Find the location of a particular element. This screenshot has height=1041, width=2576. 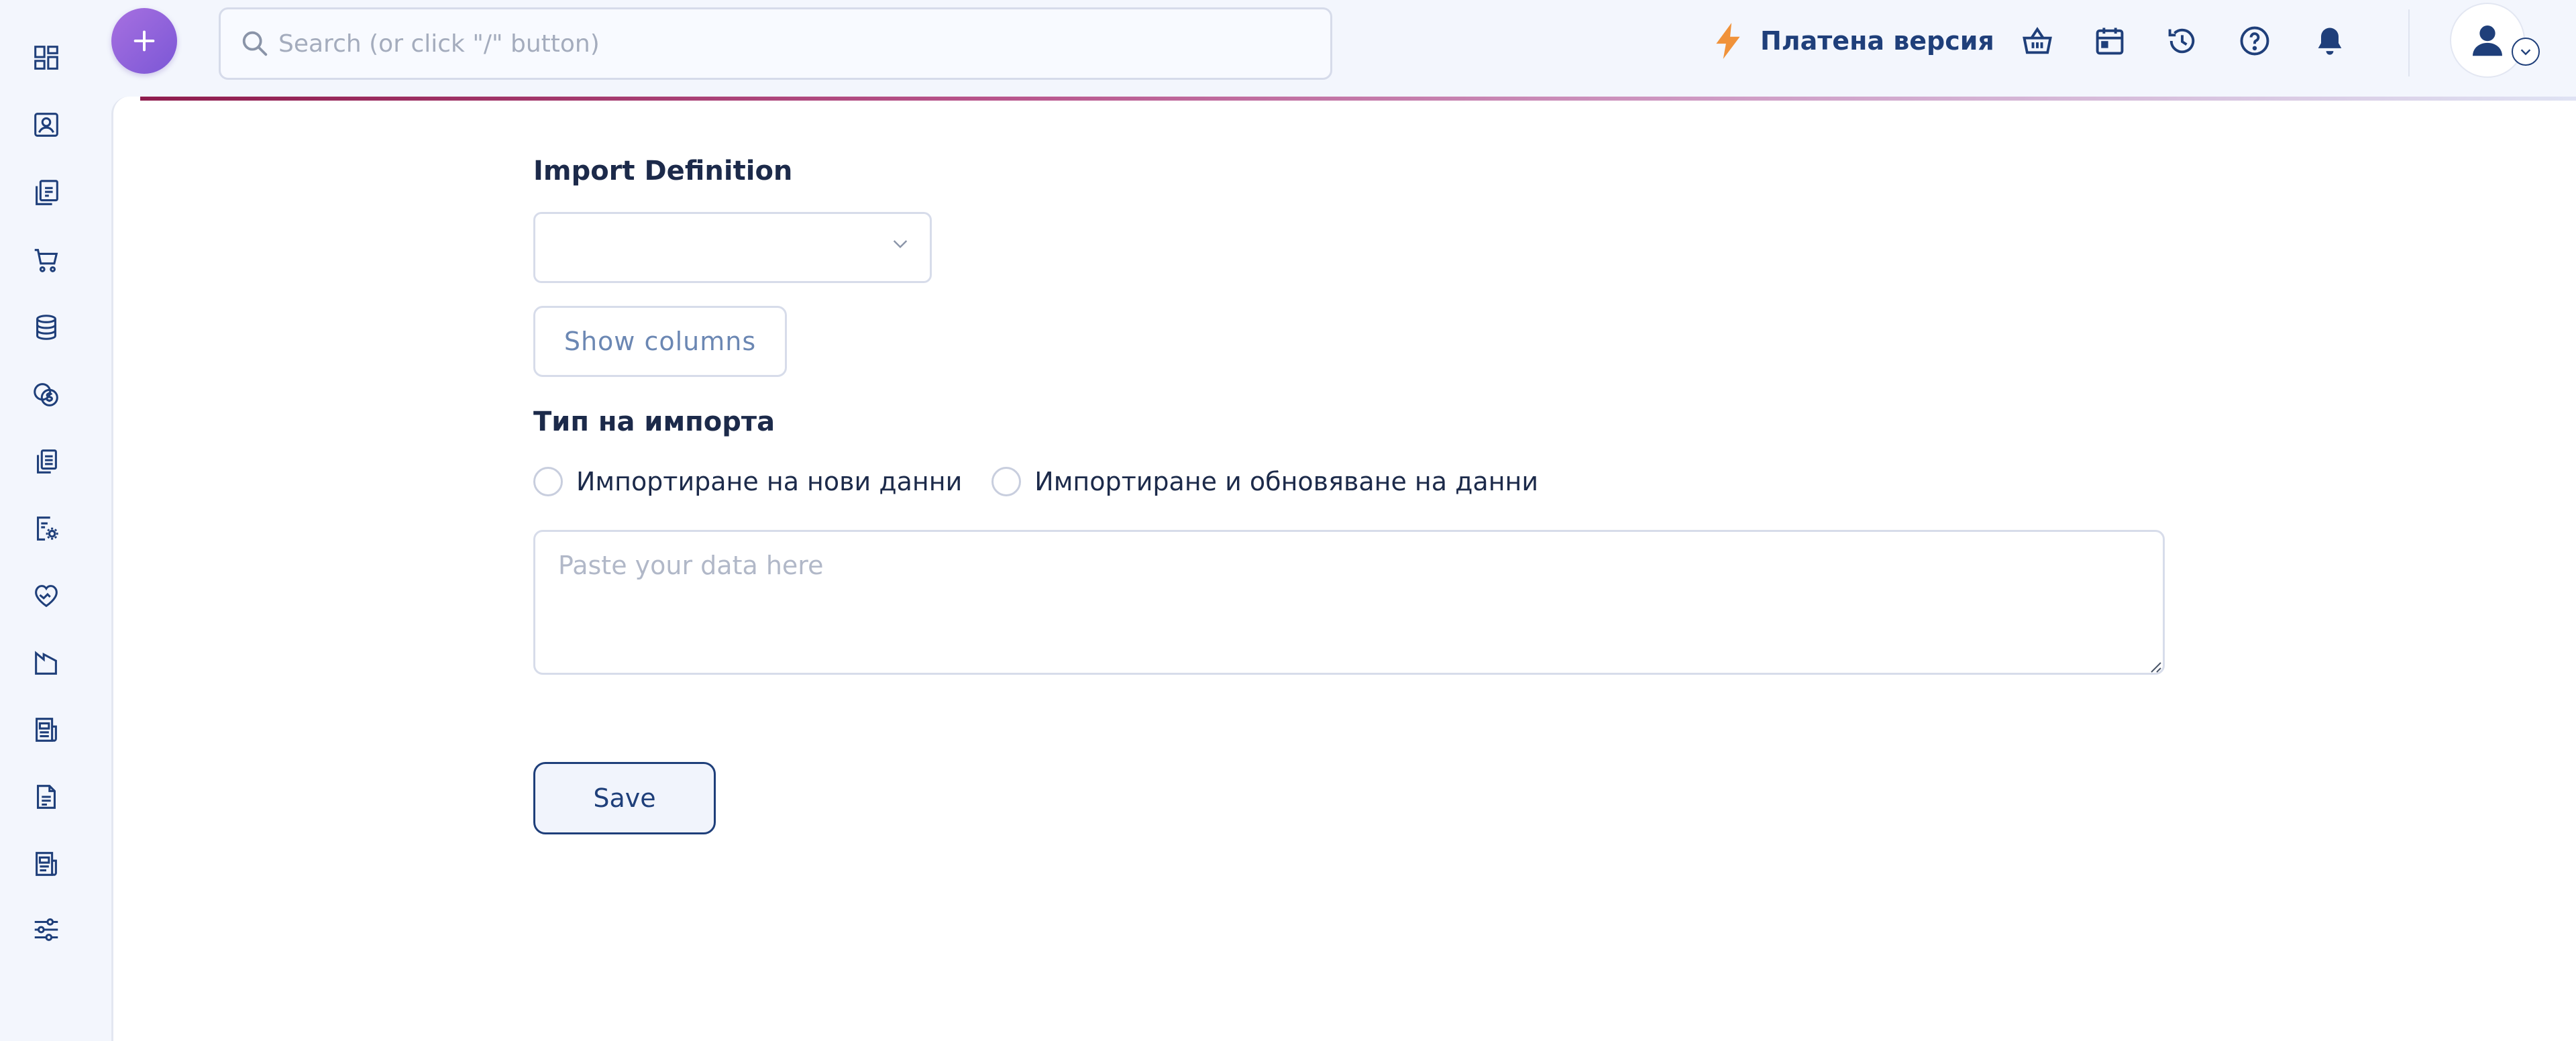

search-icon is located at coordinates (255, 43).